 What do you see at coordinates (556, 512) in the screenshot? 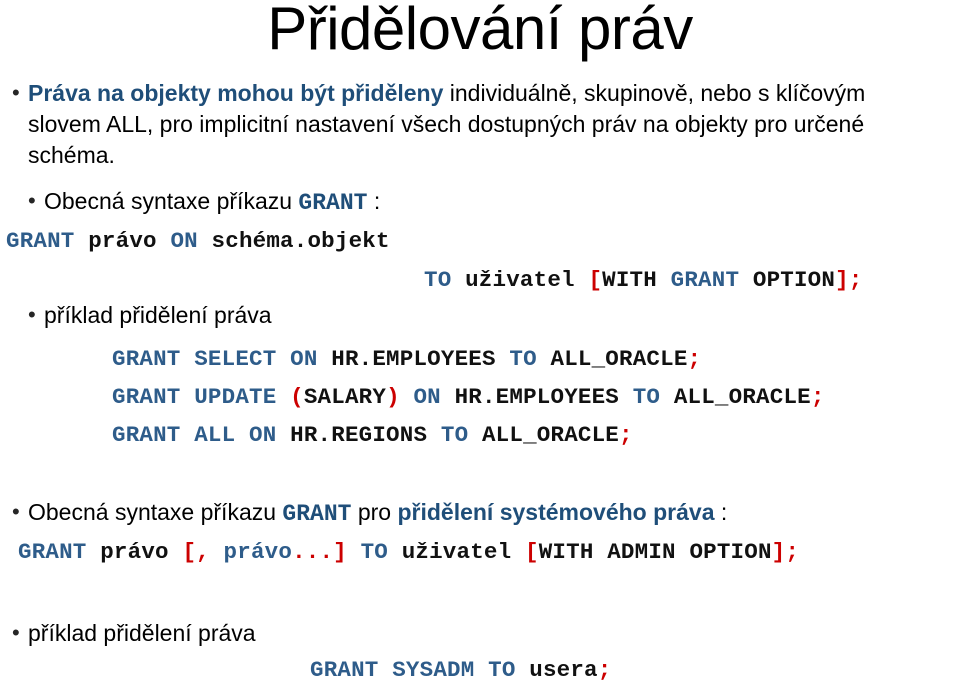
I see `syntax-emphasis: přidělení systémového práva` at bounding box center [556, 512].